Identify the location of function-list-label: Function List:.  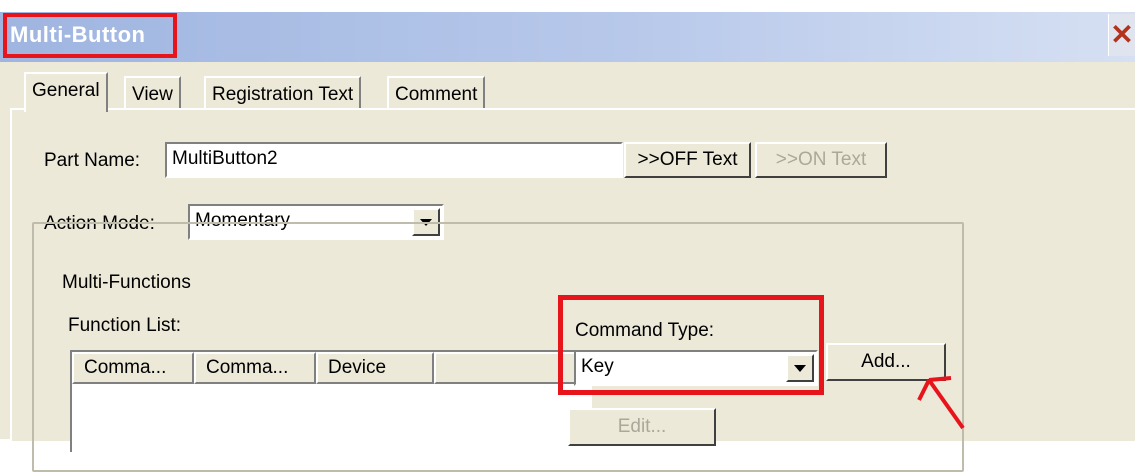
(124, 325).